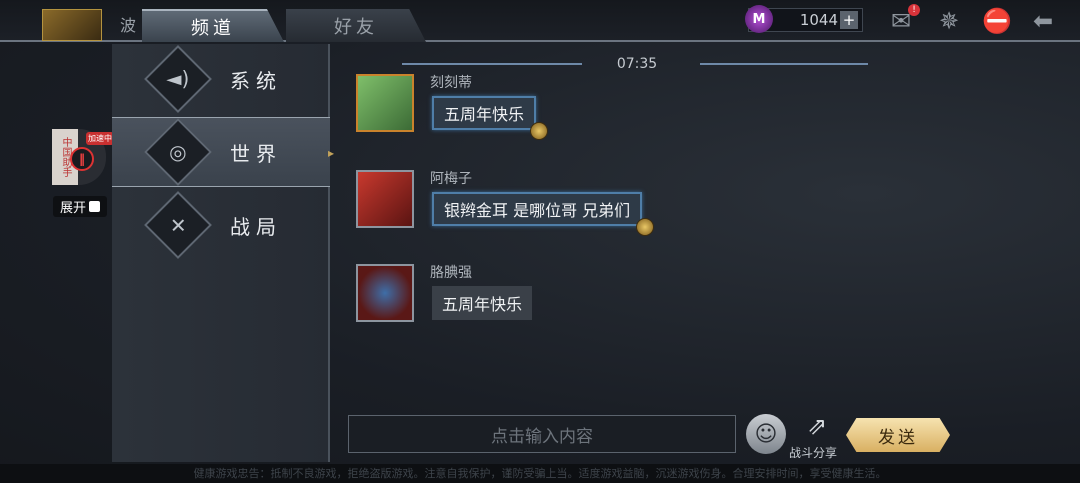 This screenshot has width=1080, height=483. Describe the element at coordinates (72, 208) in the screenshot. I see `expand-label: 展开` at that location.